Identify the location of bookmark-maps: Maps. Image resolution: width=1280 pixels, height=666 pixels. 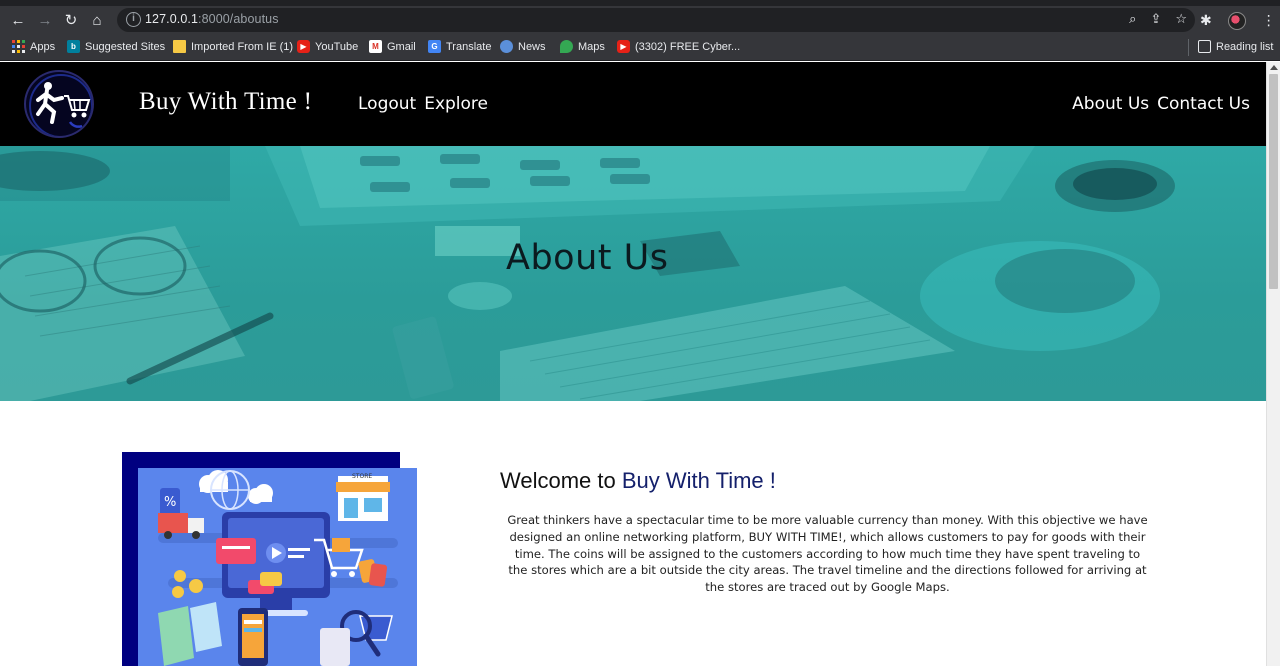
(582, 46).